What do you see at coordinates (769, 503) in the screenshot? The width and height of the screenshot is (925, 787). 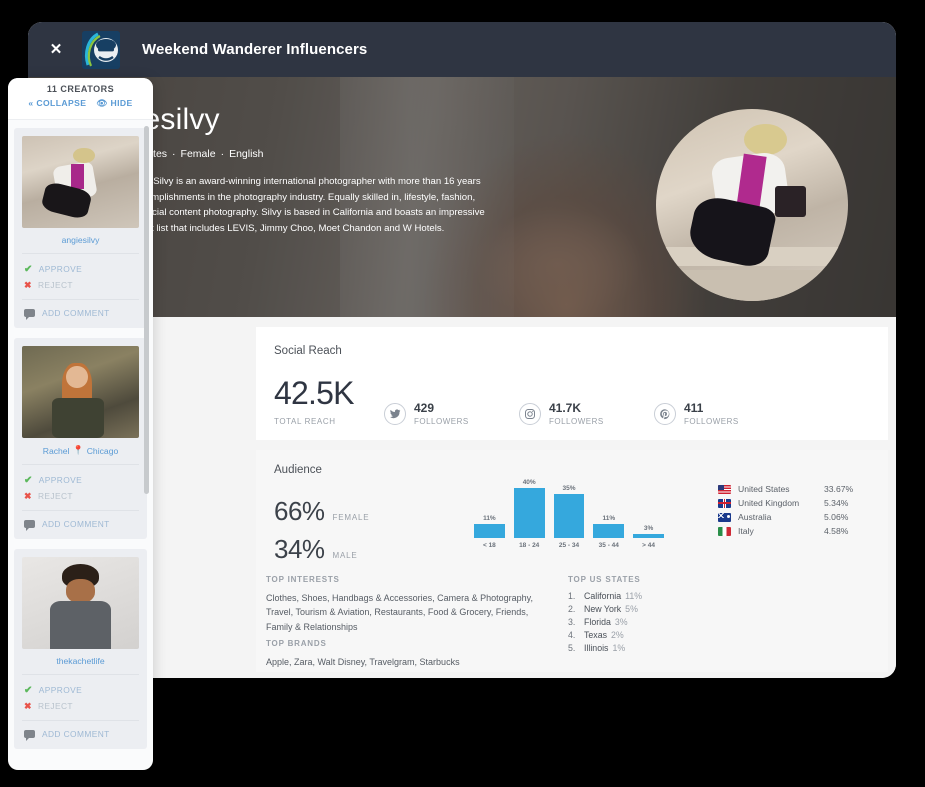 I see `country-name: United Kingdom` at bounding box center [769, 503].